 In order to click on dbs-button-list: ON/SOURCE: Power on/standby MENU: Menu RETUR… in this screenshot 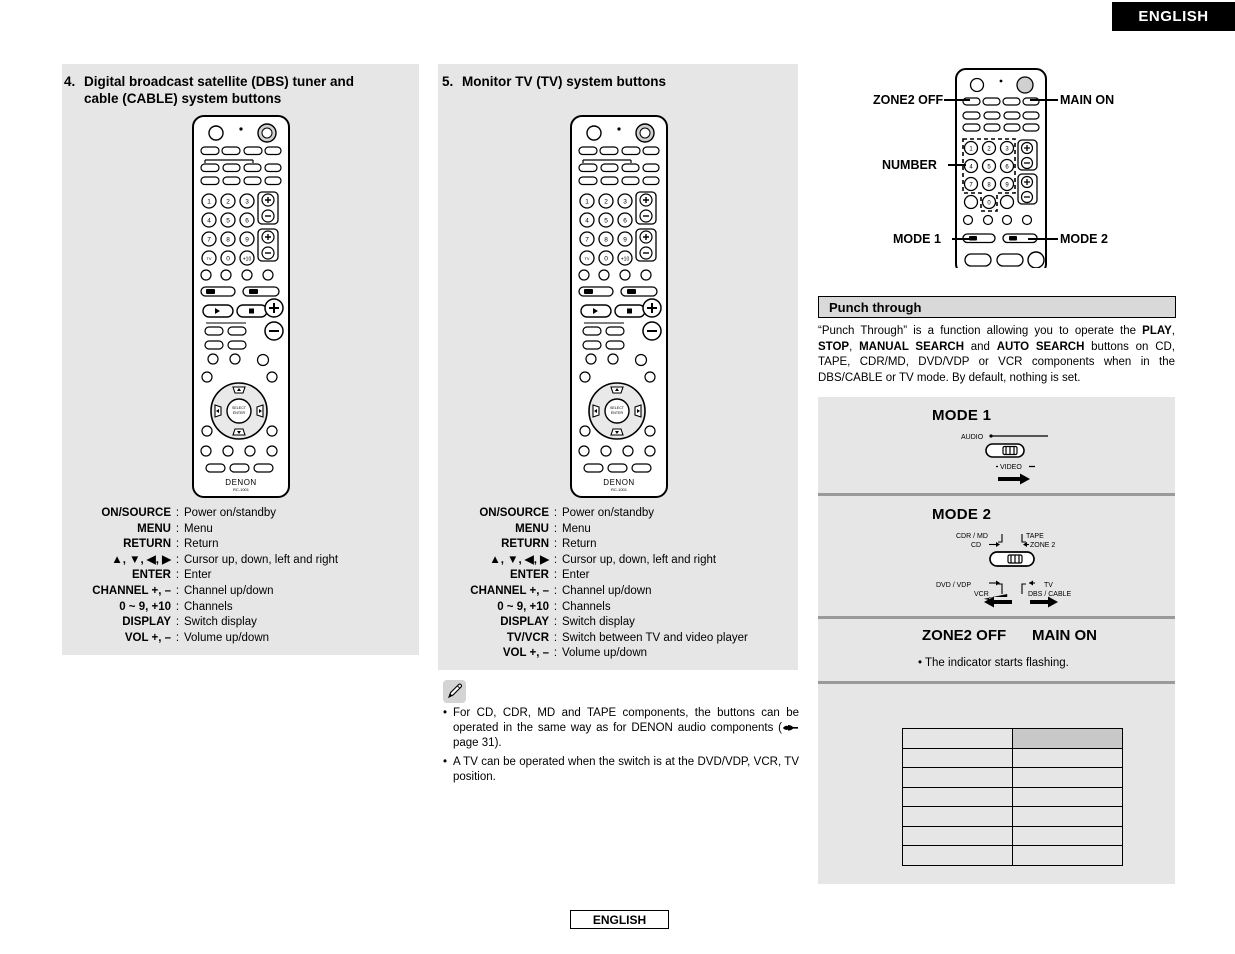, I will do `click(203, 576)`.